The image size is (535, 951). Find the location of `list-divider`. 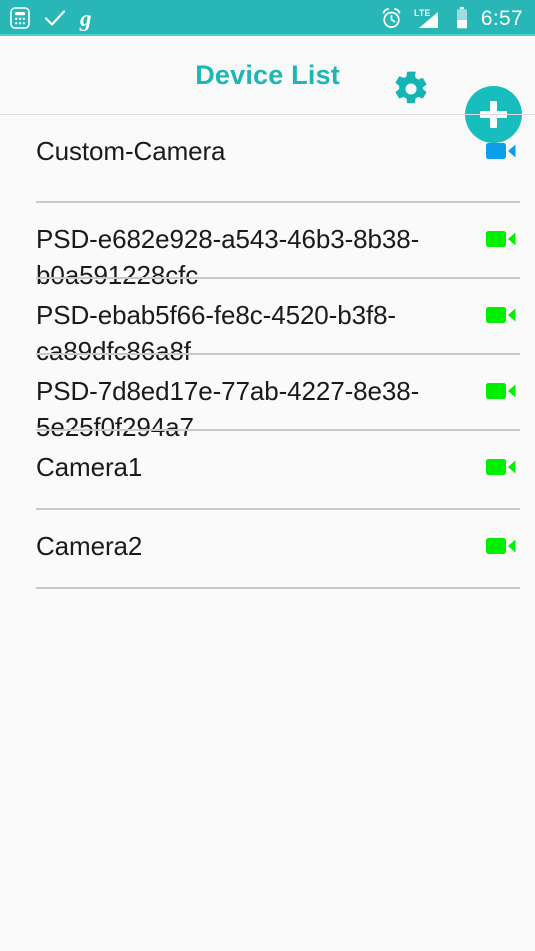

list-divider is located at coordinates (278, 588).